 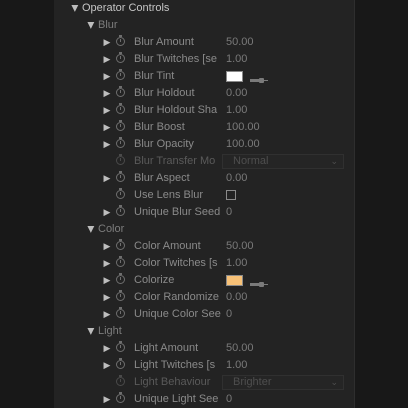 I want to click on group-header-blur: ▶ Blur, so click(x=204, y=25).